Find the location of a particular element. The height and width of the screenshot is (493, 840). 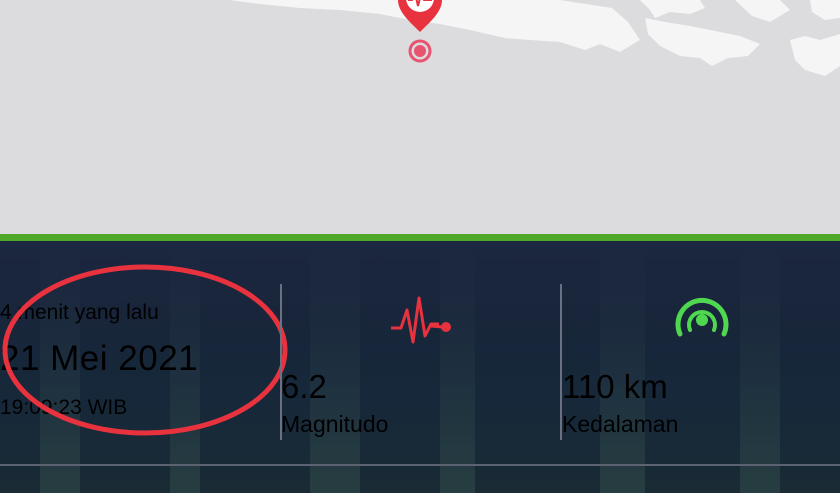

depth-label: Kedalaman is located at coordinates (620, 424).